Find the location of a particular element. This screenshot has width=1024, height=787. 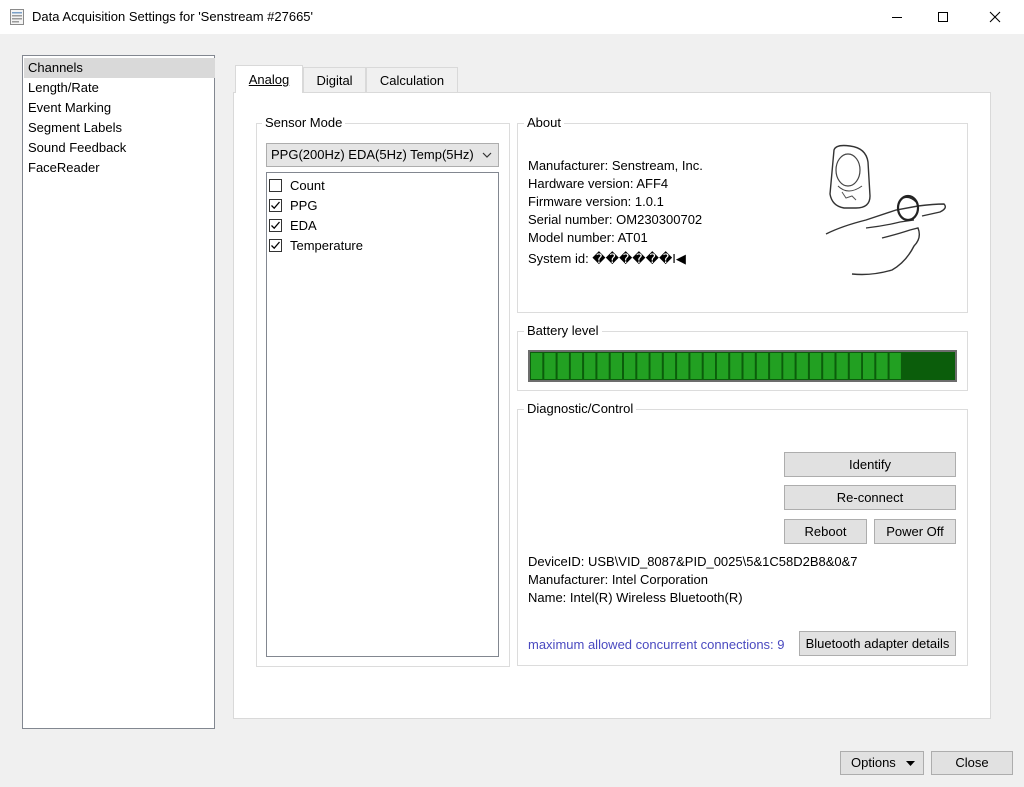

nav-item-segment-labels: Segment Labels is located at coordinates (119, 128).